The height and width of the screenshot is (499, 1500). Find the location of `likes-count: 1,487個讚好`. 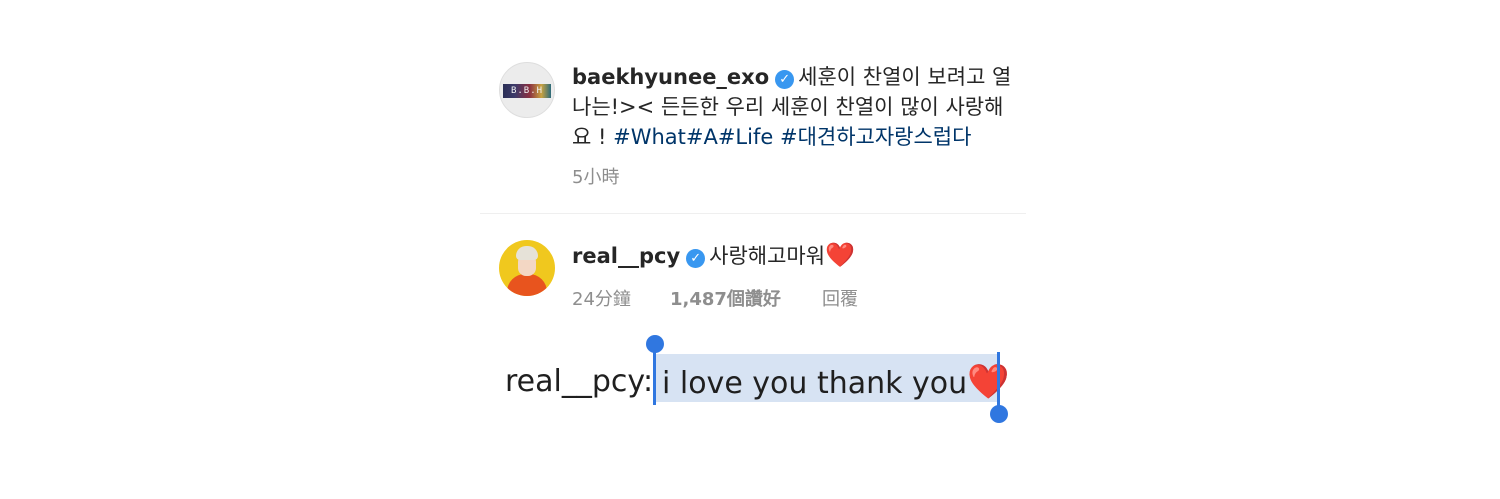

likes-count: 1,487個讚好 is located at coordinates (725, 299).